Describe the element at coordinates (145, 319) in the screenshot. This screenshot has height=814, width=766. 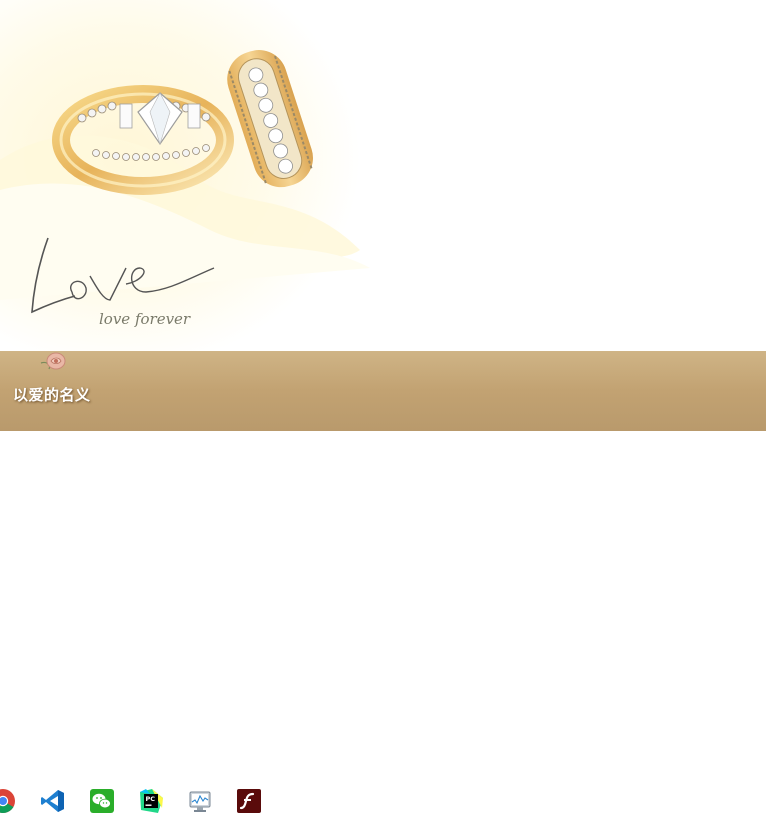
I see `love-forever-text: love forever` at that location.